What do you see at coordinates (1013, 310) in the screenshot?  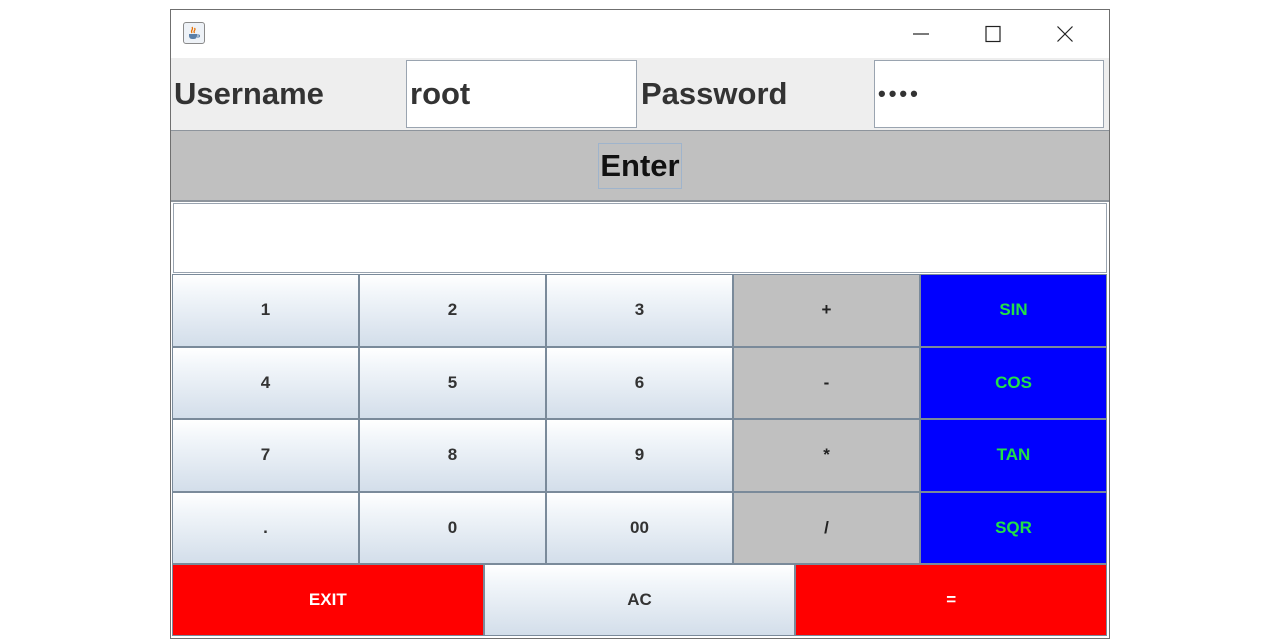 I see `key-sin: SIN` at bounding box center [1013, 310].